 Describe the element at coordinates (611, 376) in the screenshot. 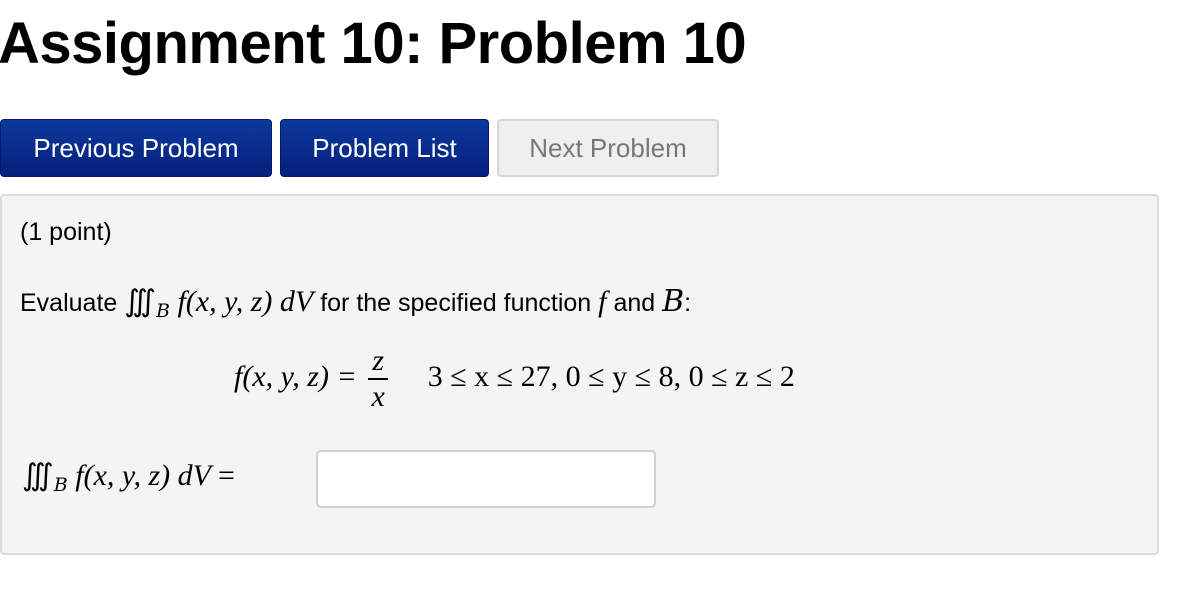

I see `region-bounds: 3 ≤ x ≤ 27, 0 ≤ y ≤ 8, 0 ≤ z ≤ 2` at that location.